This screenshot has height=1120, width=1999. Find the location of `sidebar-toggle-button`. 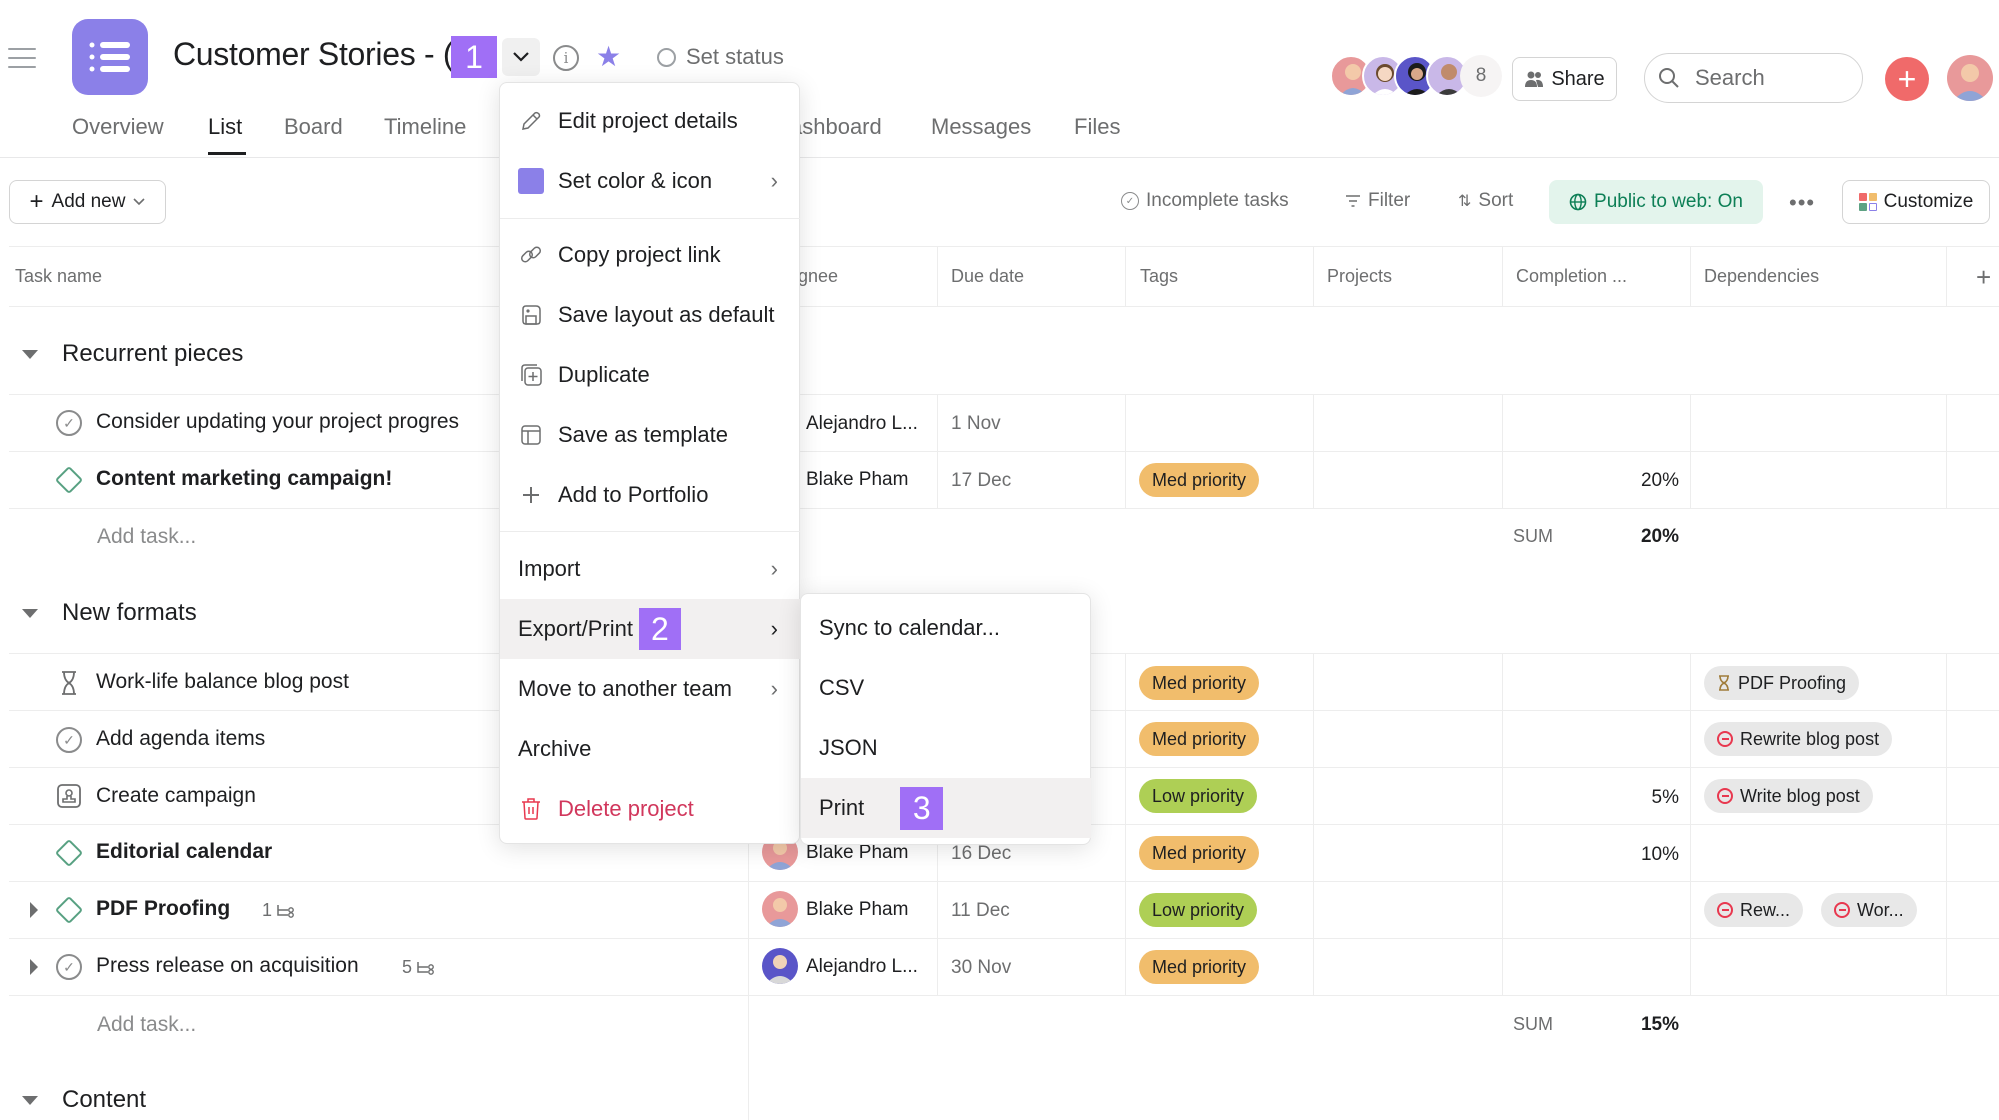

sidebar-toggle-button is located at coordinates (22, 59).